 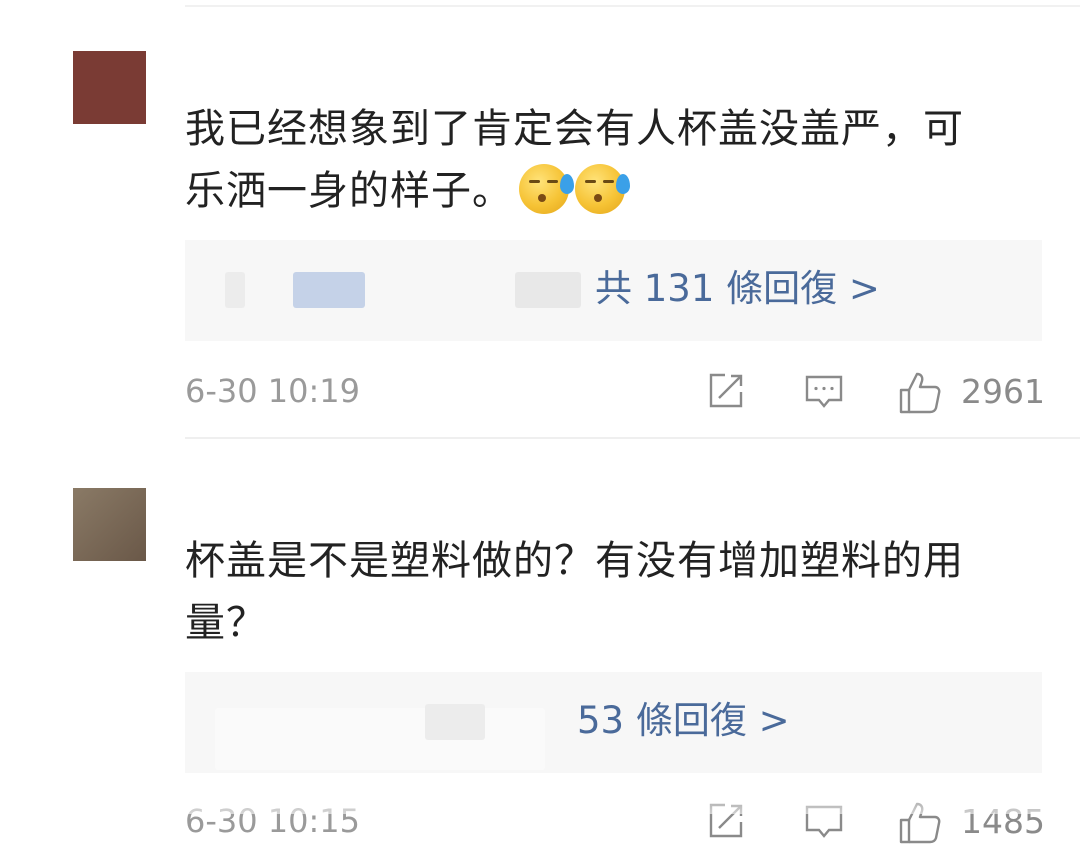 I want to click on comment-text: 我已经想象到了肯定会有人杯盖没盖严，可 乐洒一身的样子。, so click(x=615, y=160).